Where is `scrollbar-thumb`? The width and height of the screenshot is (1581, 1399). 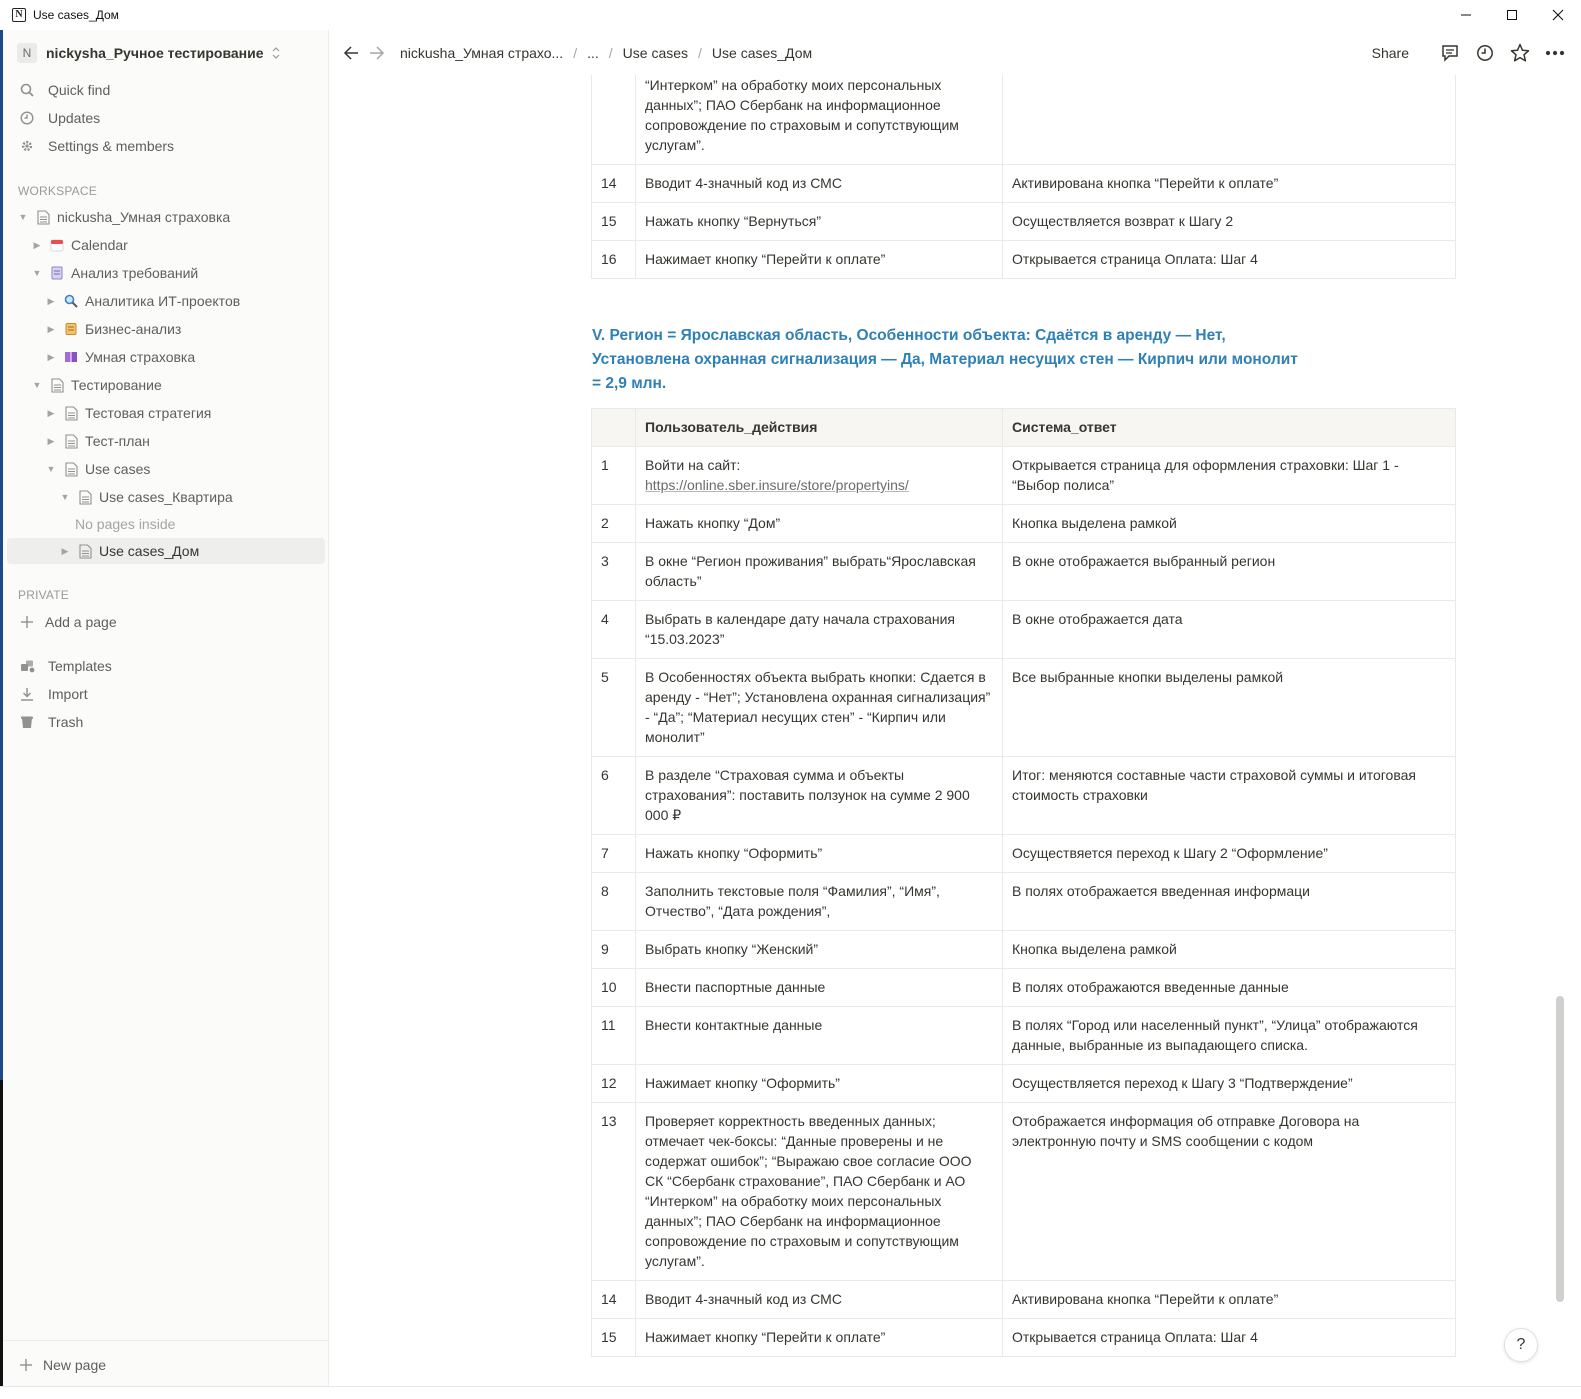
scrollbar-thumb is located at coordinates (1560, 1149).